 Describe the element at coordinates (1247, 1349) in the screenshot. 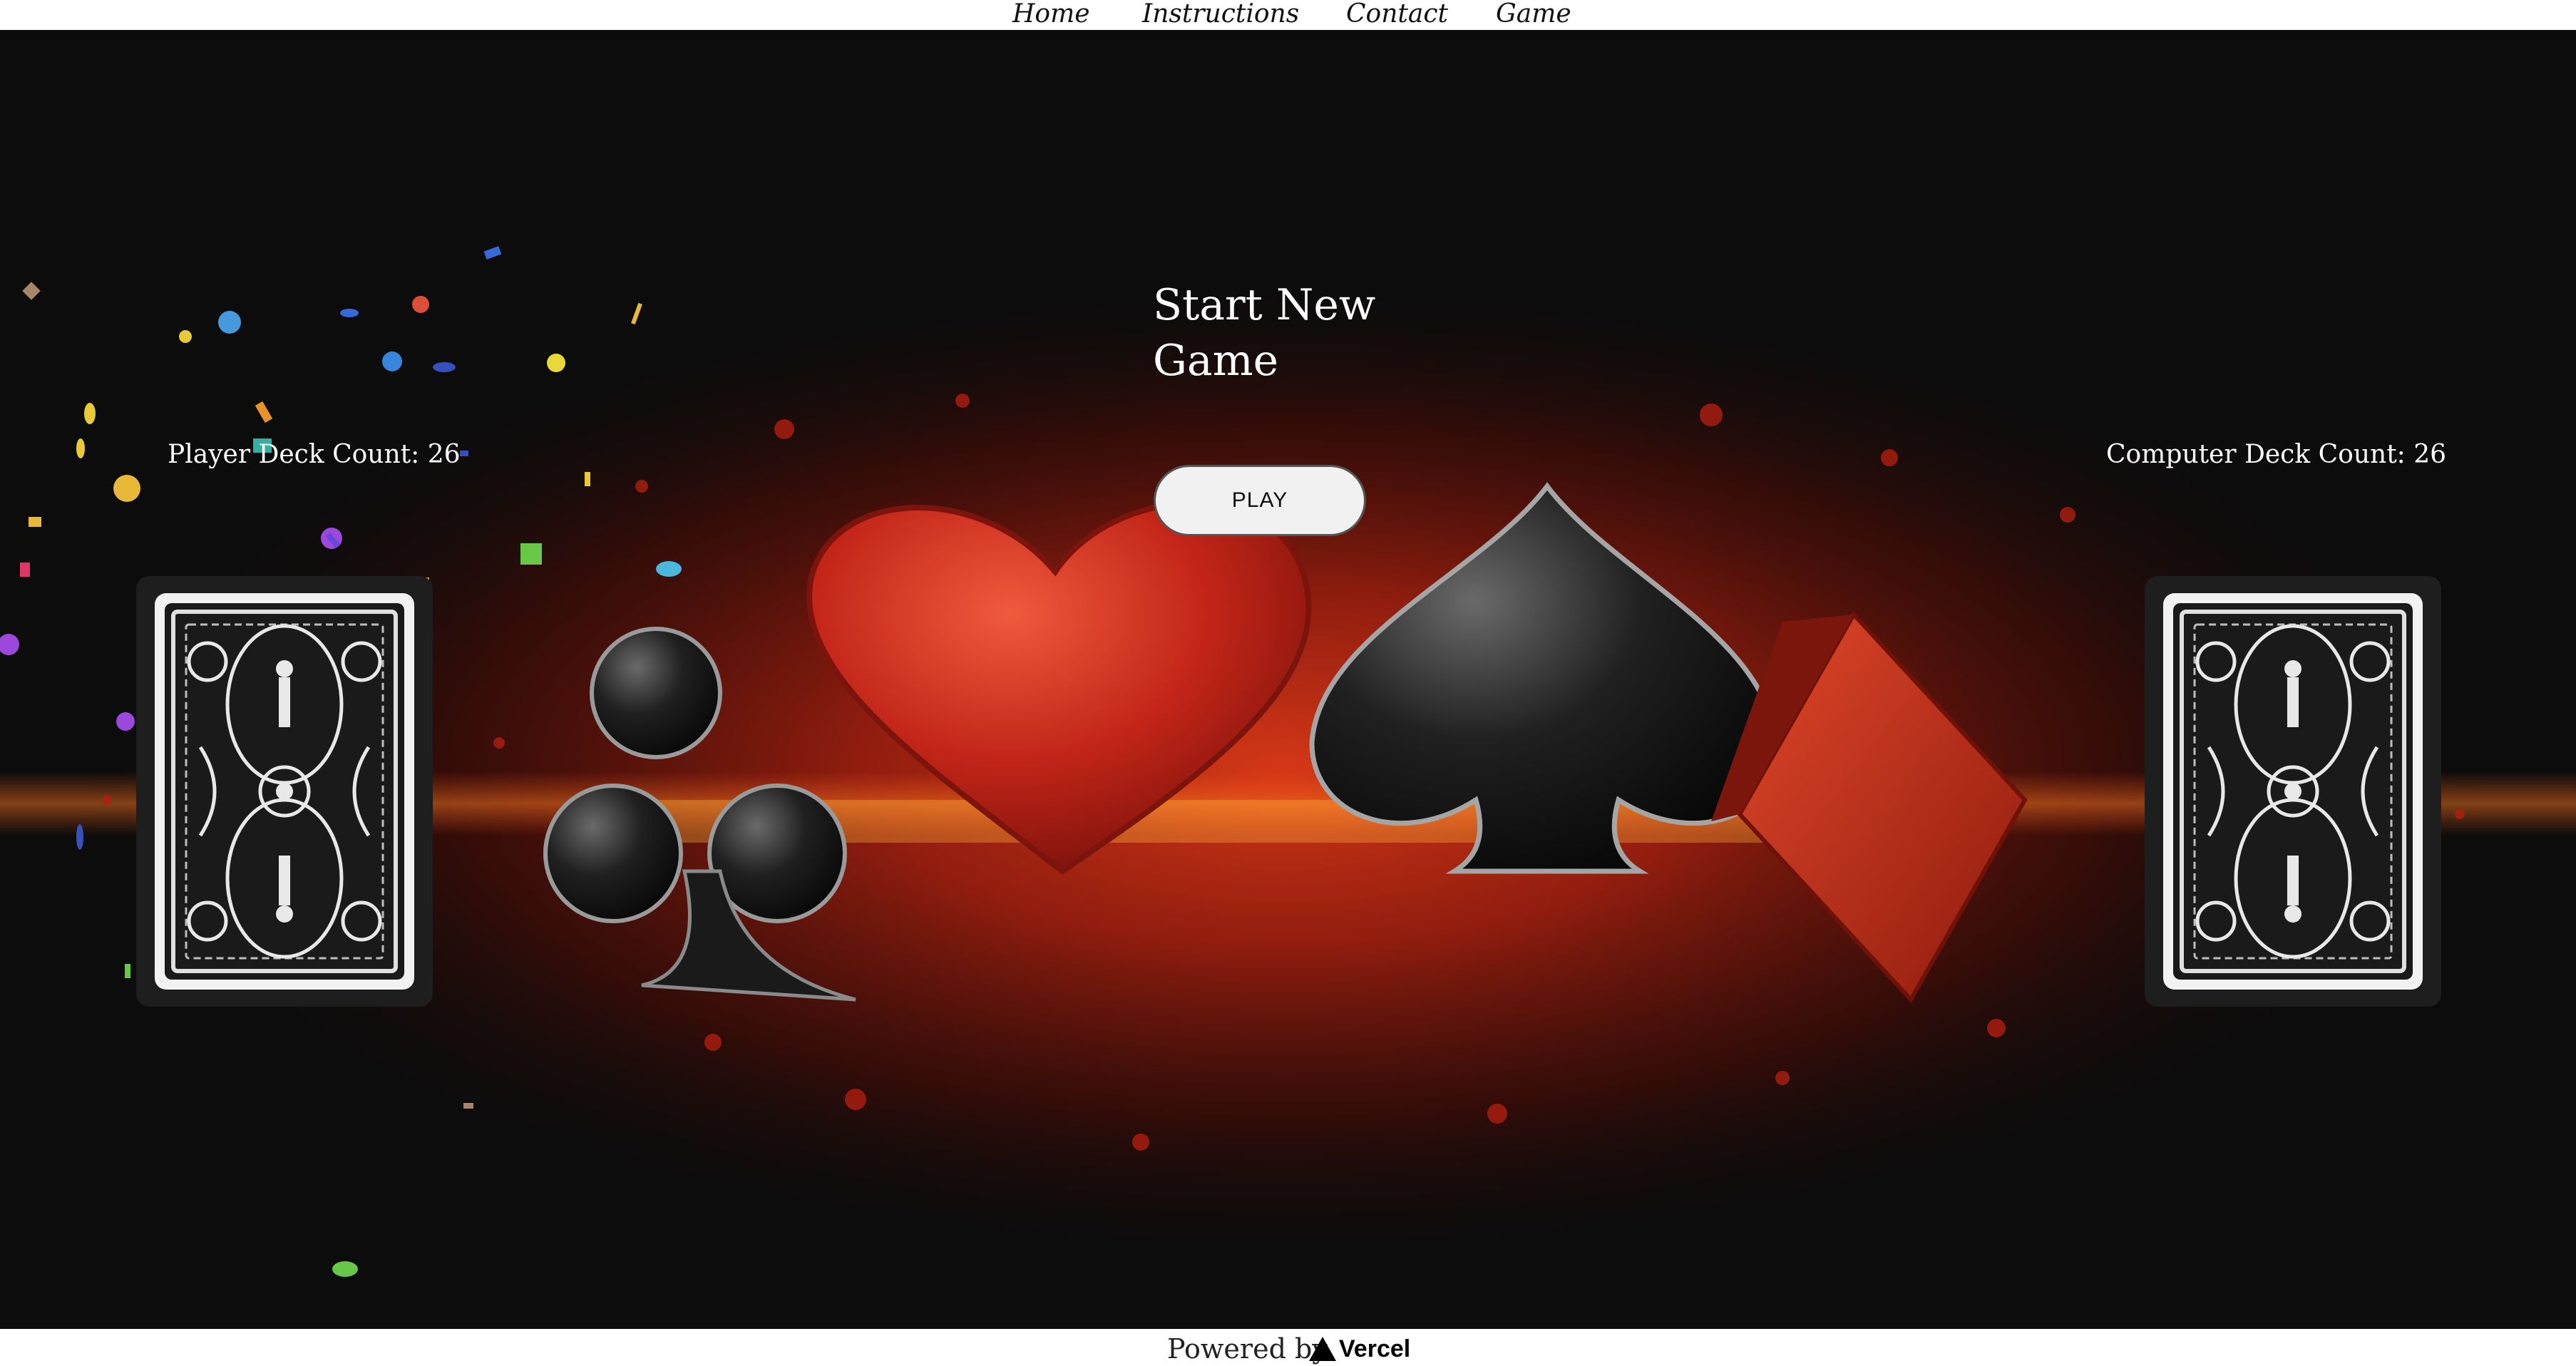

I see `powered-by-label: Powered by` at that location.